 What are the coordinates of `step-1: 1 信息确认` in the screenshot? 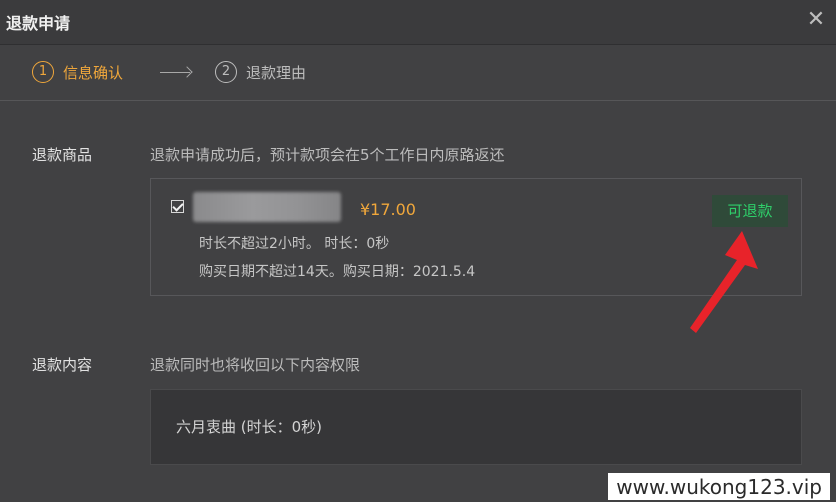 It's located at (77, 72).